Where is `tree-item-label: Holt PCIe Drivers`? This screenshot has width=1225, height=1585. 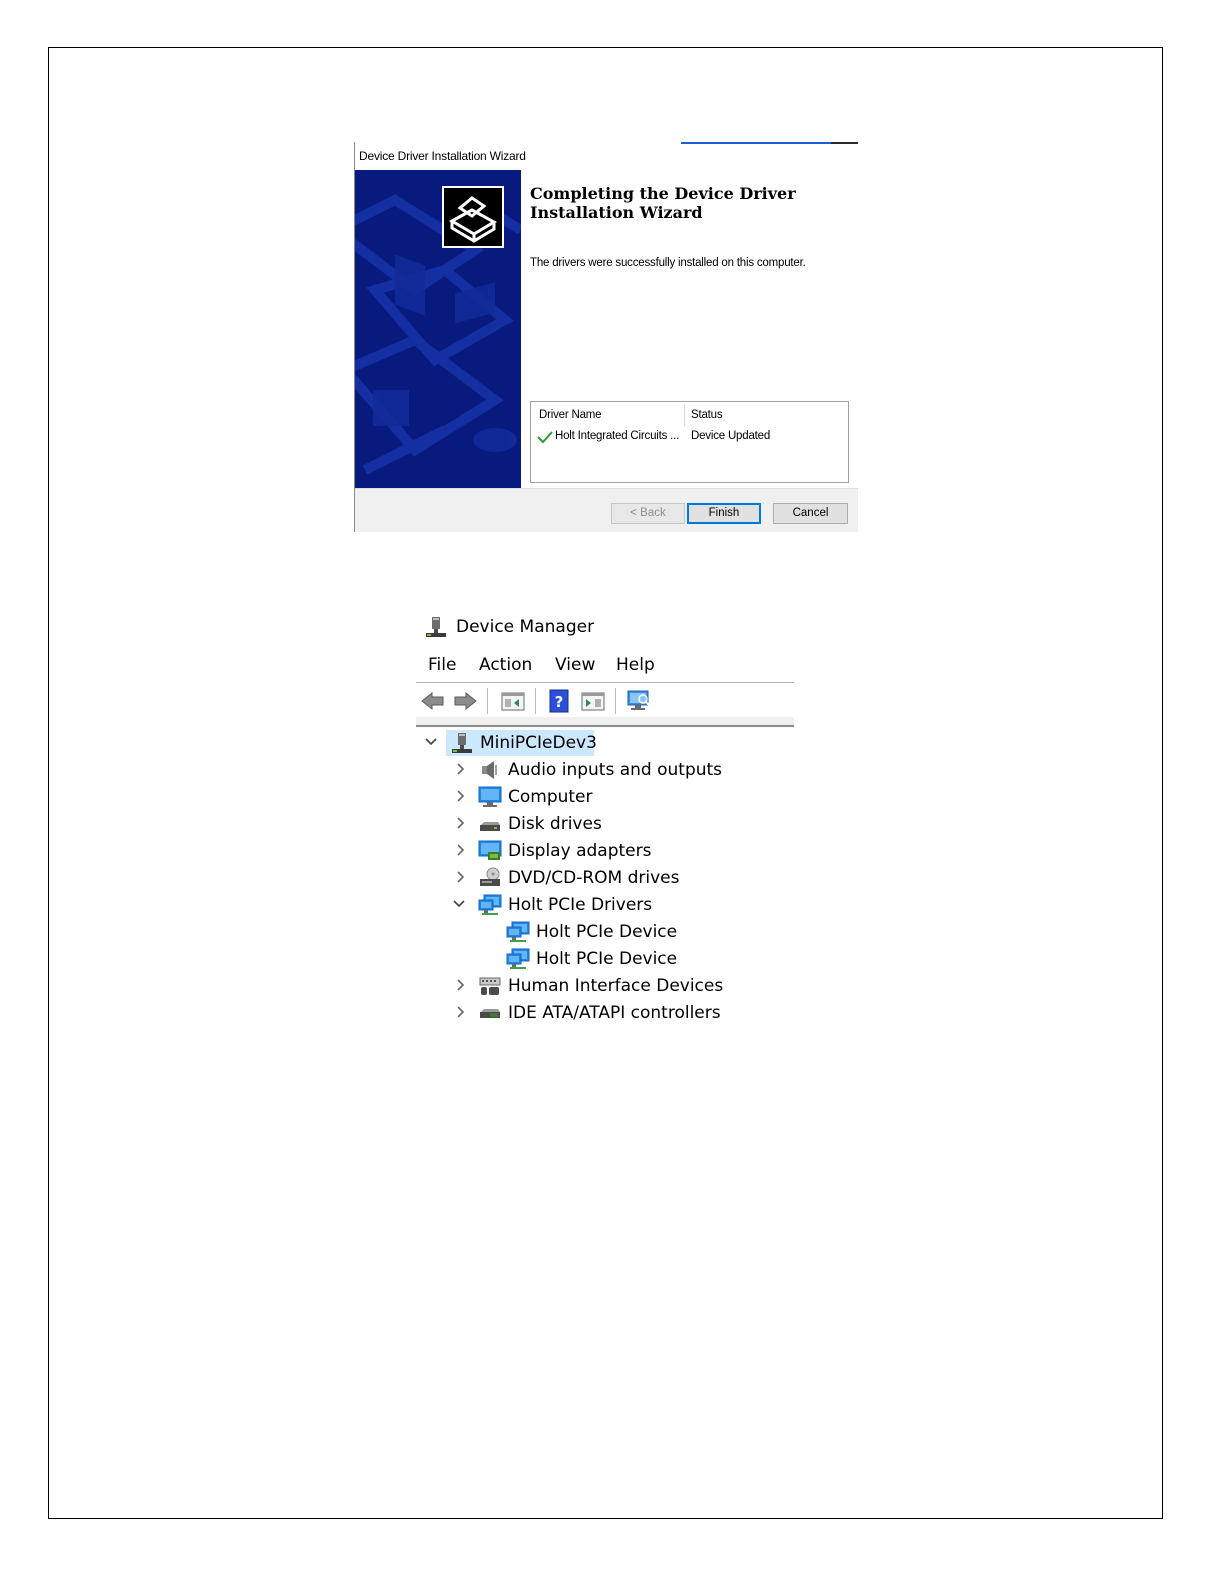
tree-item-label: Holt PCIe Drivers is located at coordinates (580, 905).